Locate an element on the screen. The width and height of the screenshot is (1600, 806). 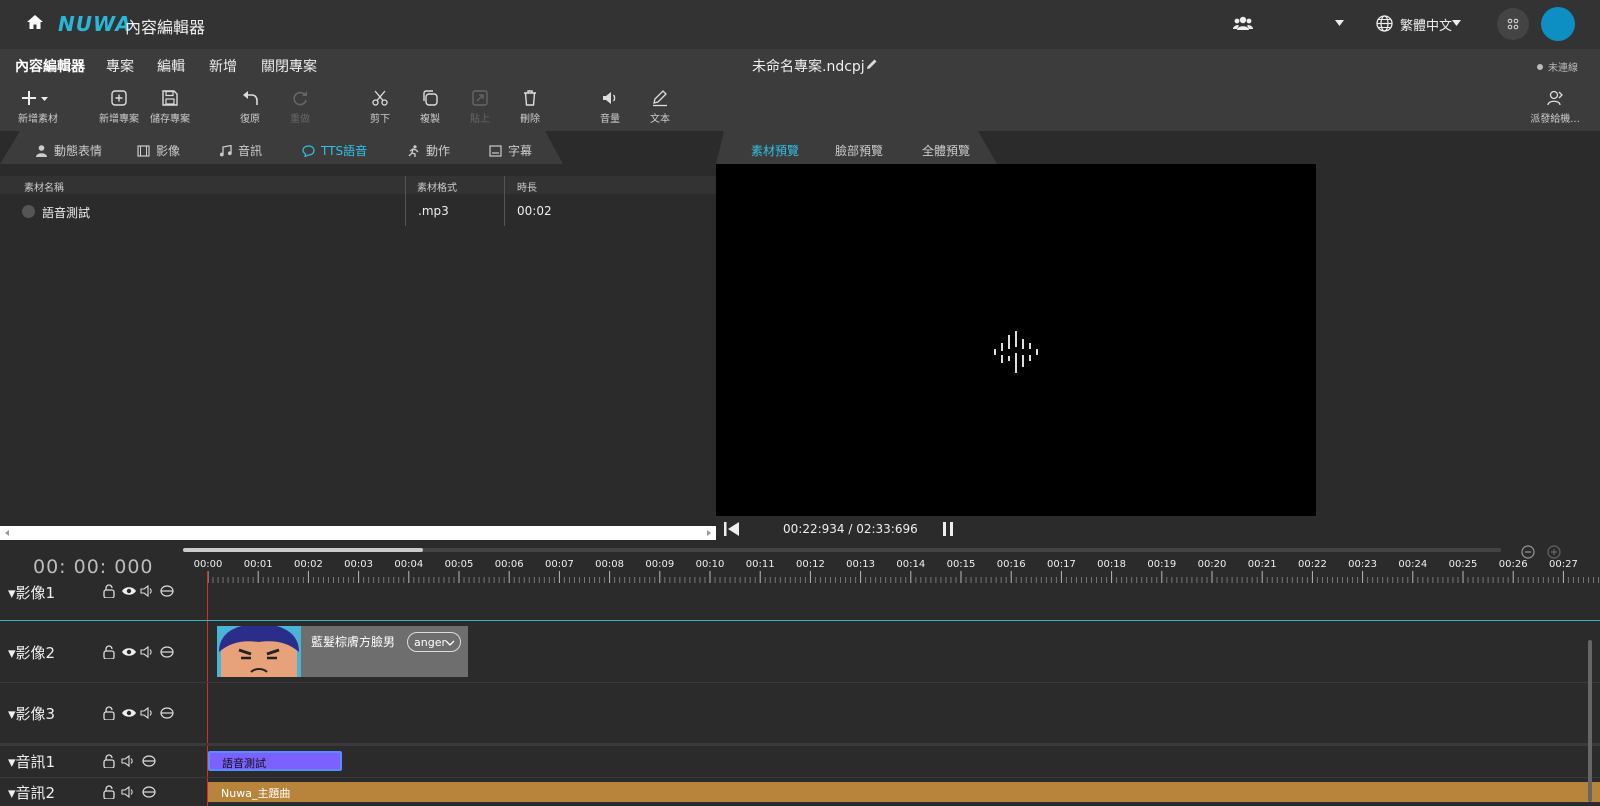
table-row: 語音測試 .mp3 00:02 is located at coordinates (358, 211).